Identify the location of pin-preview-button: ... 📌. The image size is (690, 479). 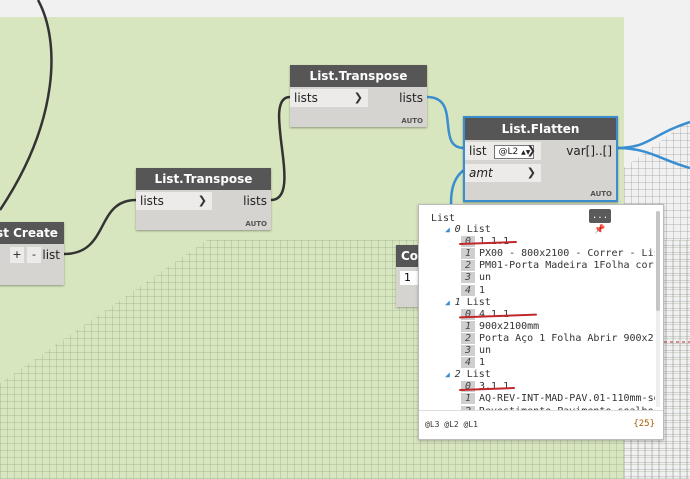
(600, 222).